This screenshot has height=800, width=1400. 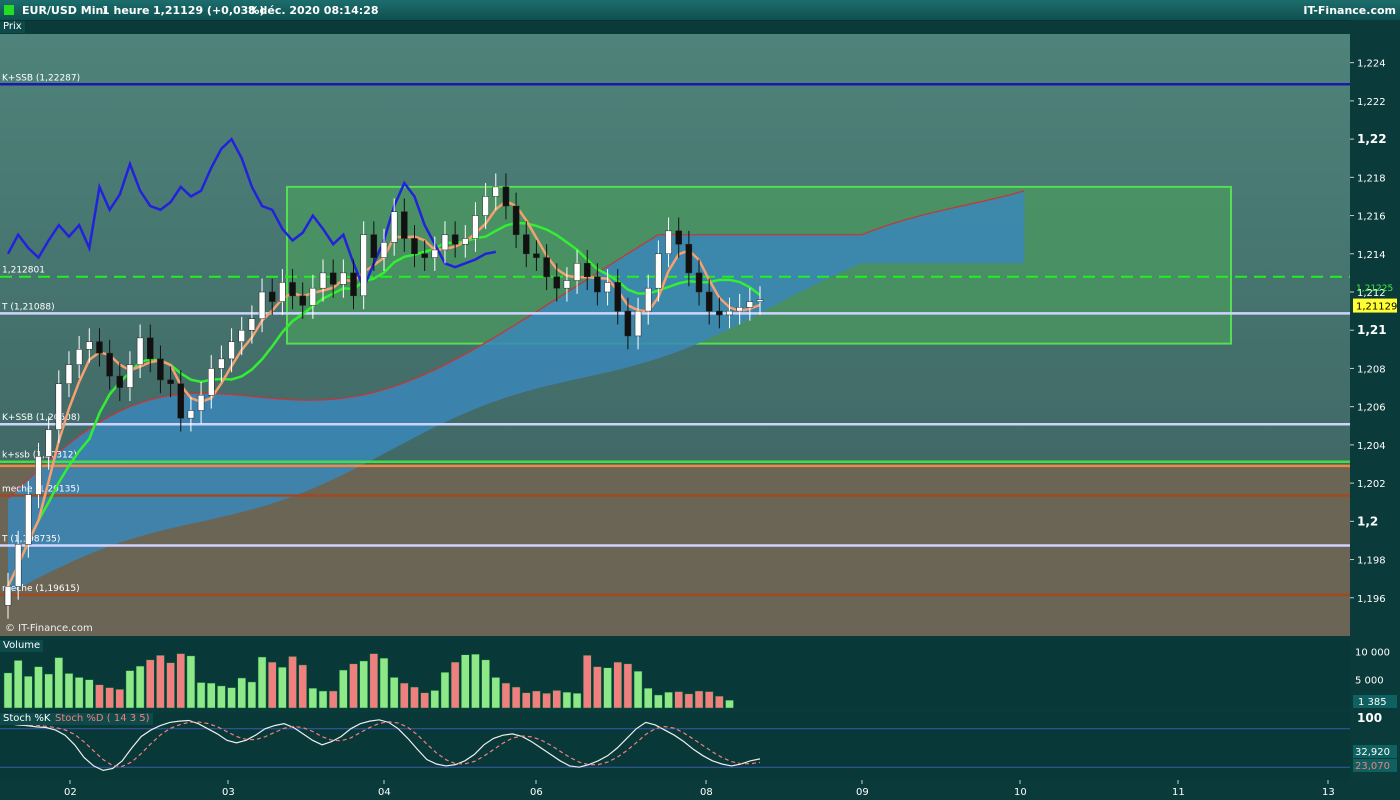 I want to click on hline-label-8: meche (1,19615), so click(x=41, y=589).